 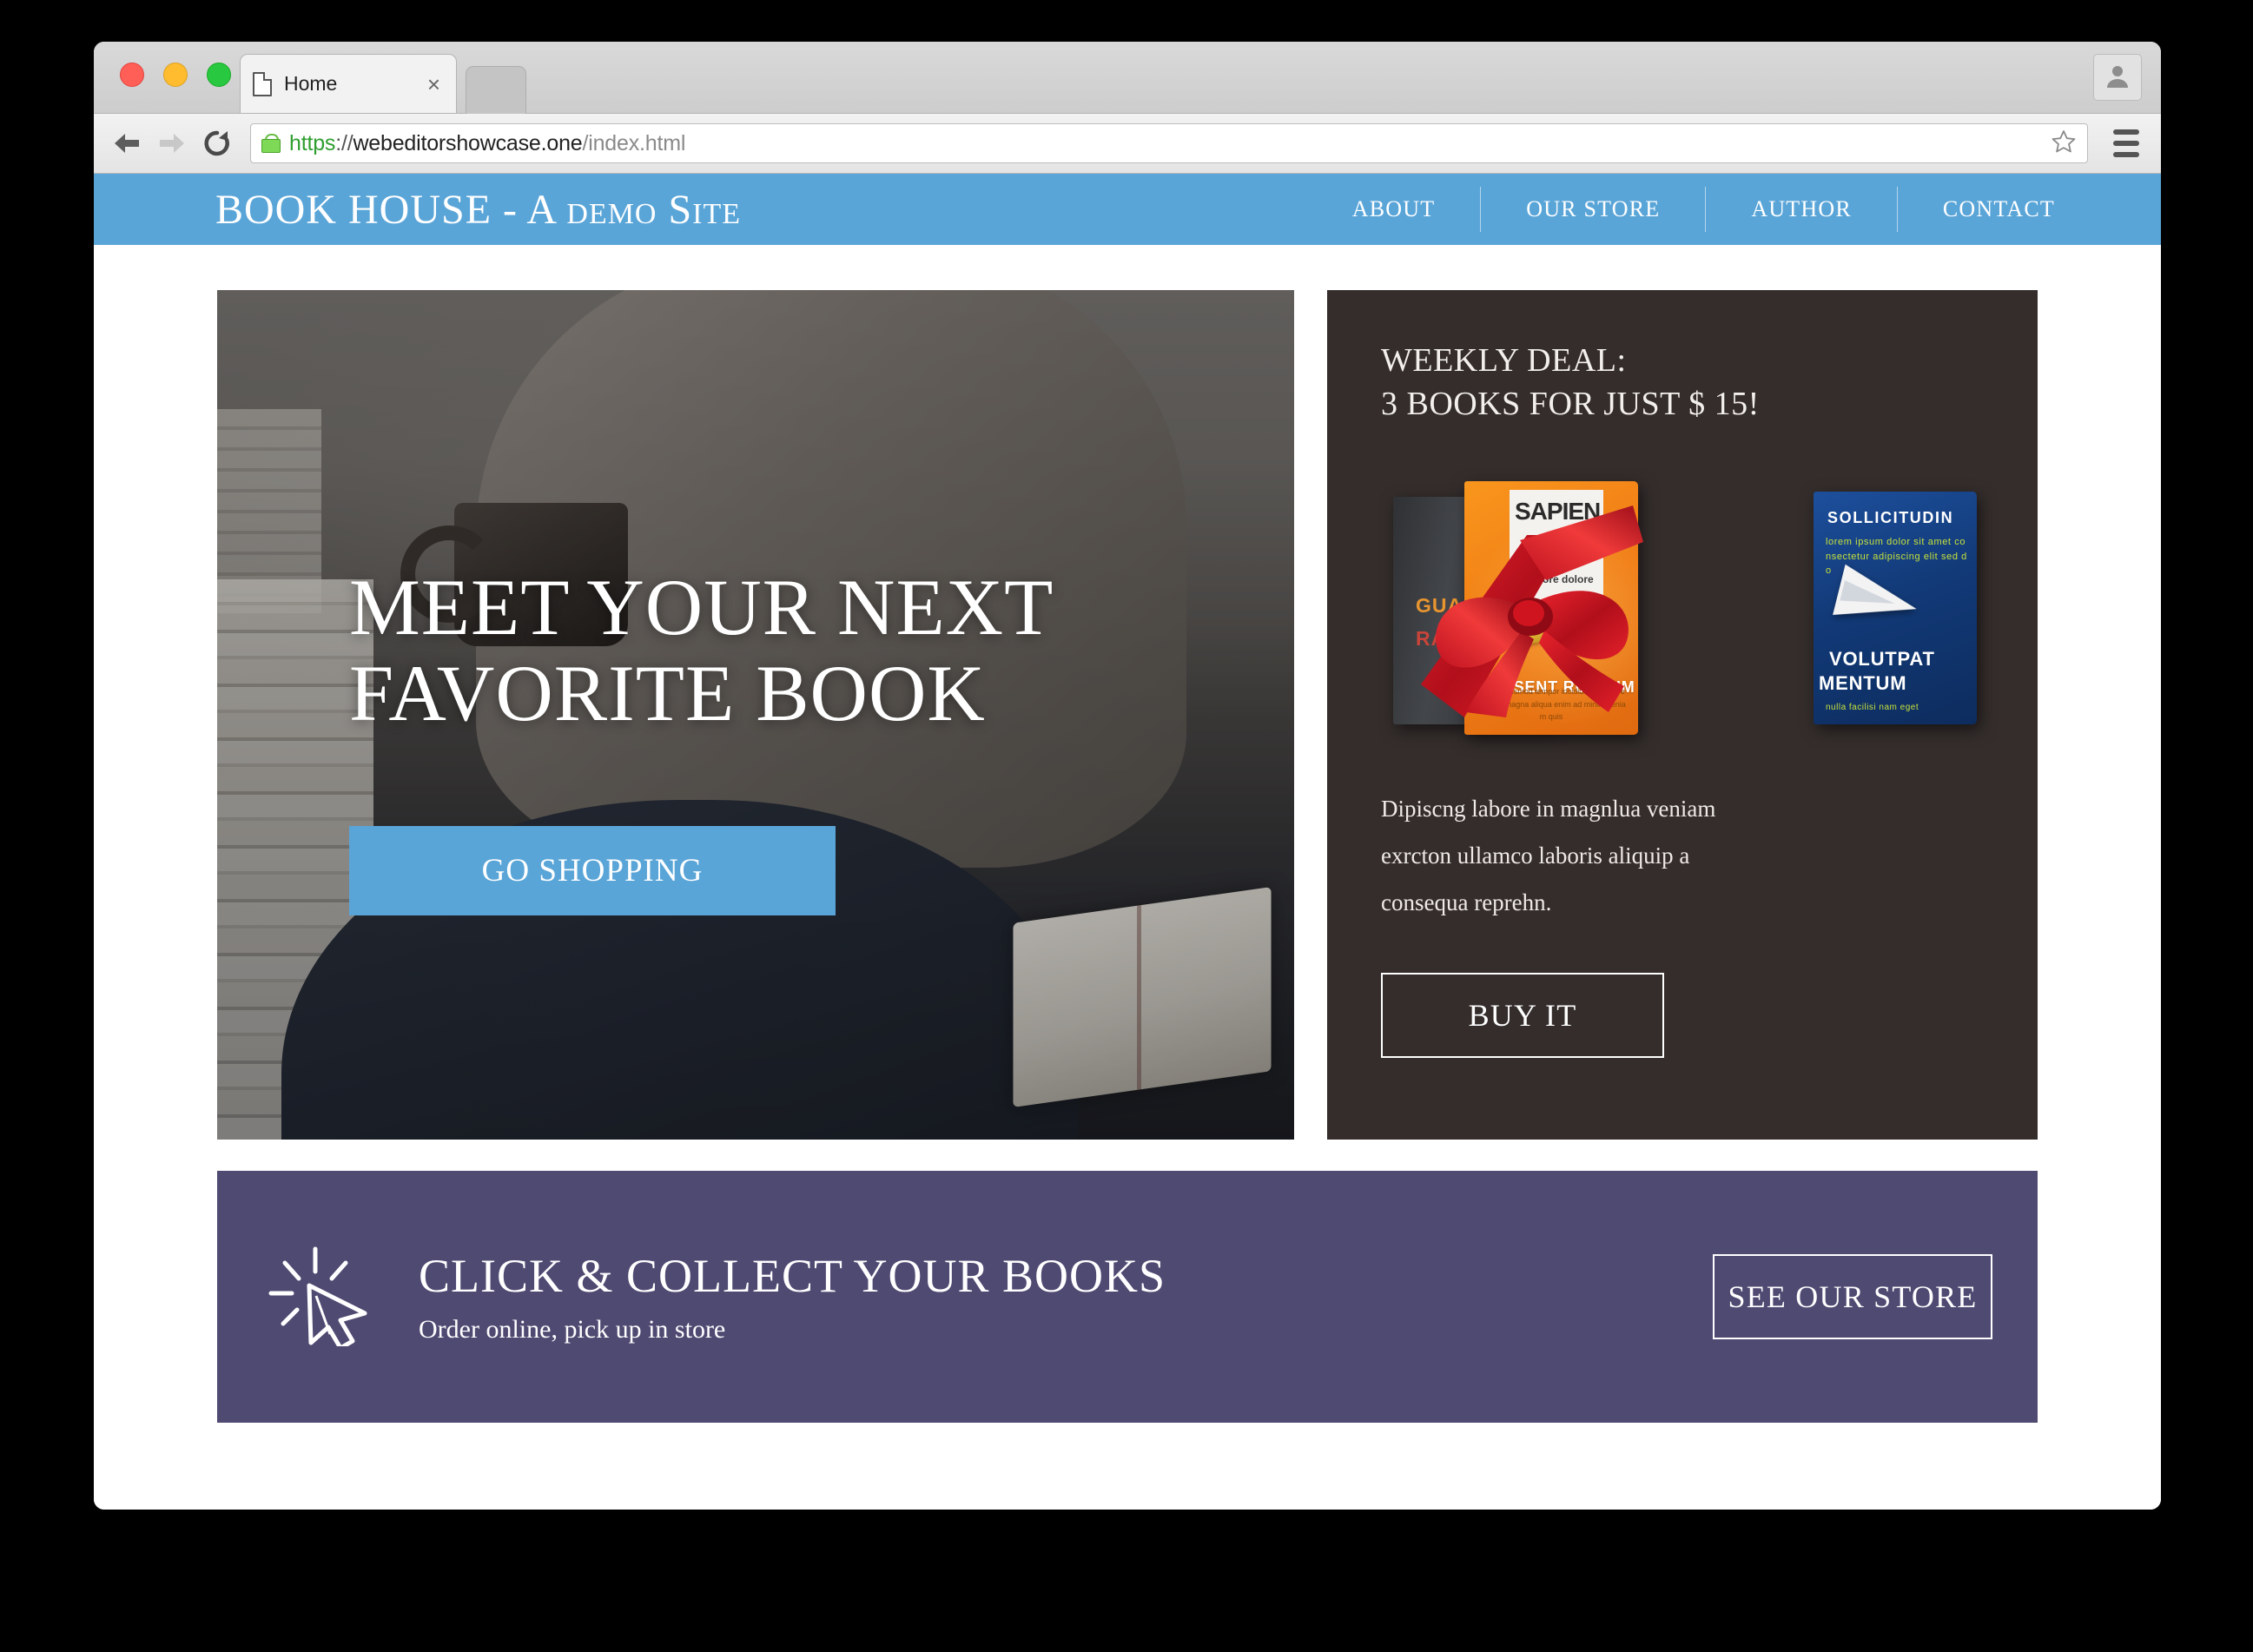 I want to click on back-arrow-icon, so click(x=127, y=143).